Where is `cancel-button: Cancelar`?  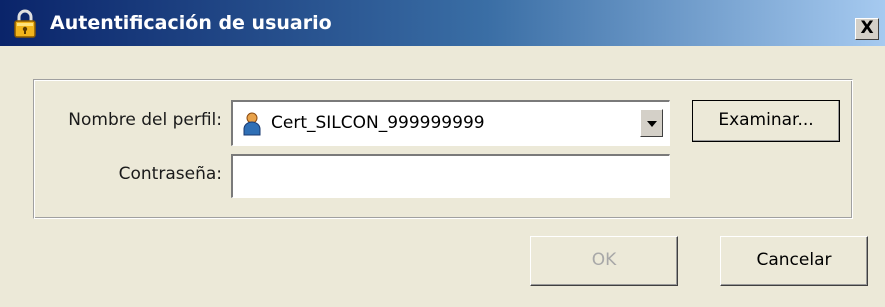
cancel-button: Cancelar is located at coordinates (794, 261).